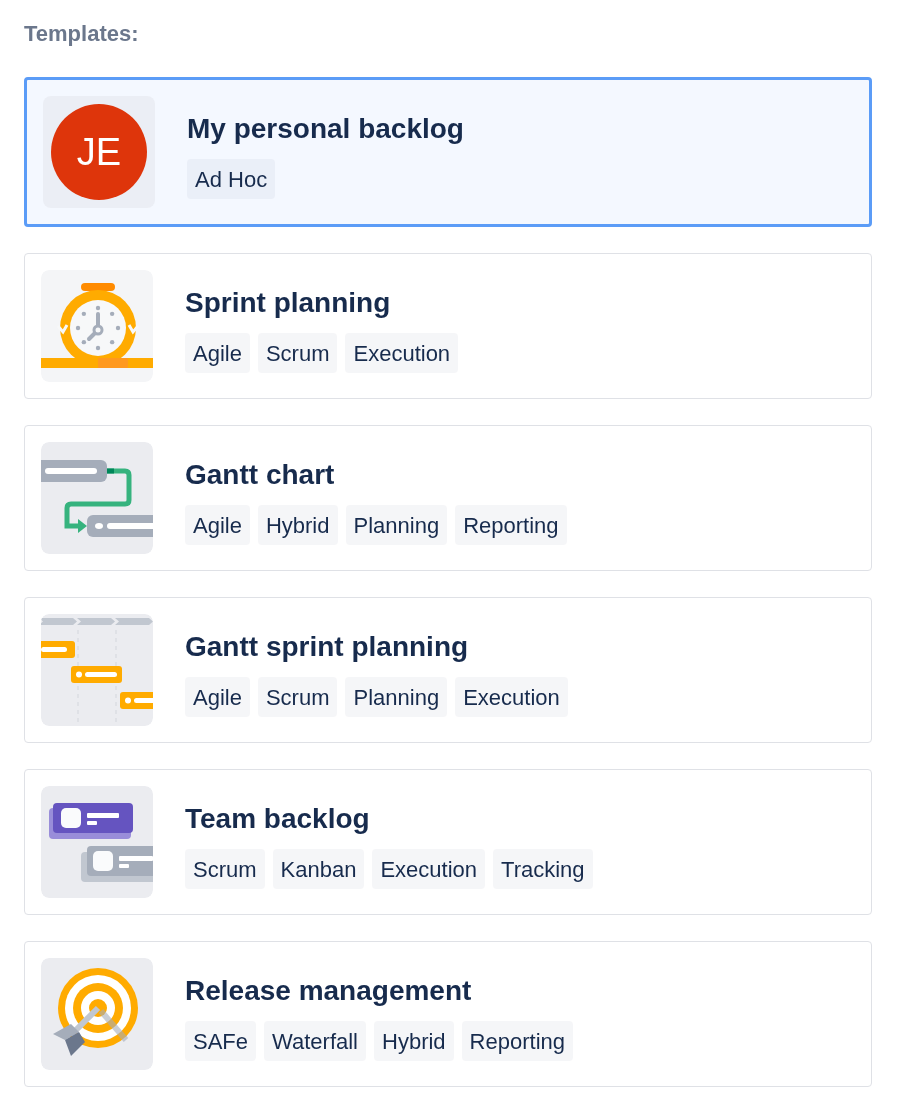  I want to click on template-title: Release management, so click(328, 991).